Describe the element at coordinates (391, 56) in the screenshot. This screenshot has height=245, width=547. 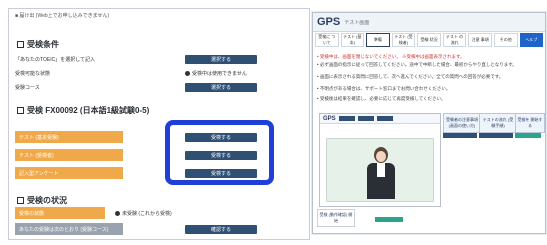
I see `info-line-1: • 受検中は、画面を閉じないでください。 ※受検中は画面表示されます。` at that location.